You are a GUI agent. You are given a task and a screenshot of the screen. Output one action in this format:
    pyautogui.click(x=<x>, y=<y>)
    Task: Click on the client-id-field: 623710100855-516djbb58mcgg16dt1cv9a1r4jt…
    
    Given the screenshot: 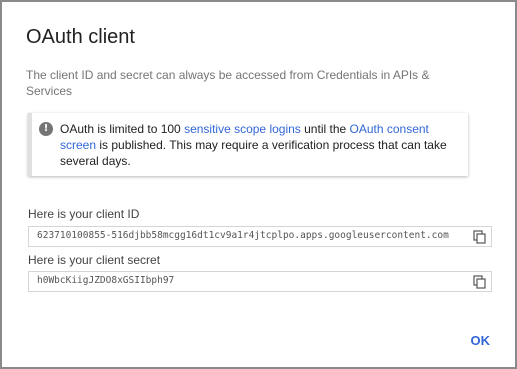 What is the action you would take?
    pyautogui.click(x=260, y=236)
    